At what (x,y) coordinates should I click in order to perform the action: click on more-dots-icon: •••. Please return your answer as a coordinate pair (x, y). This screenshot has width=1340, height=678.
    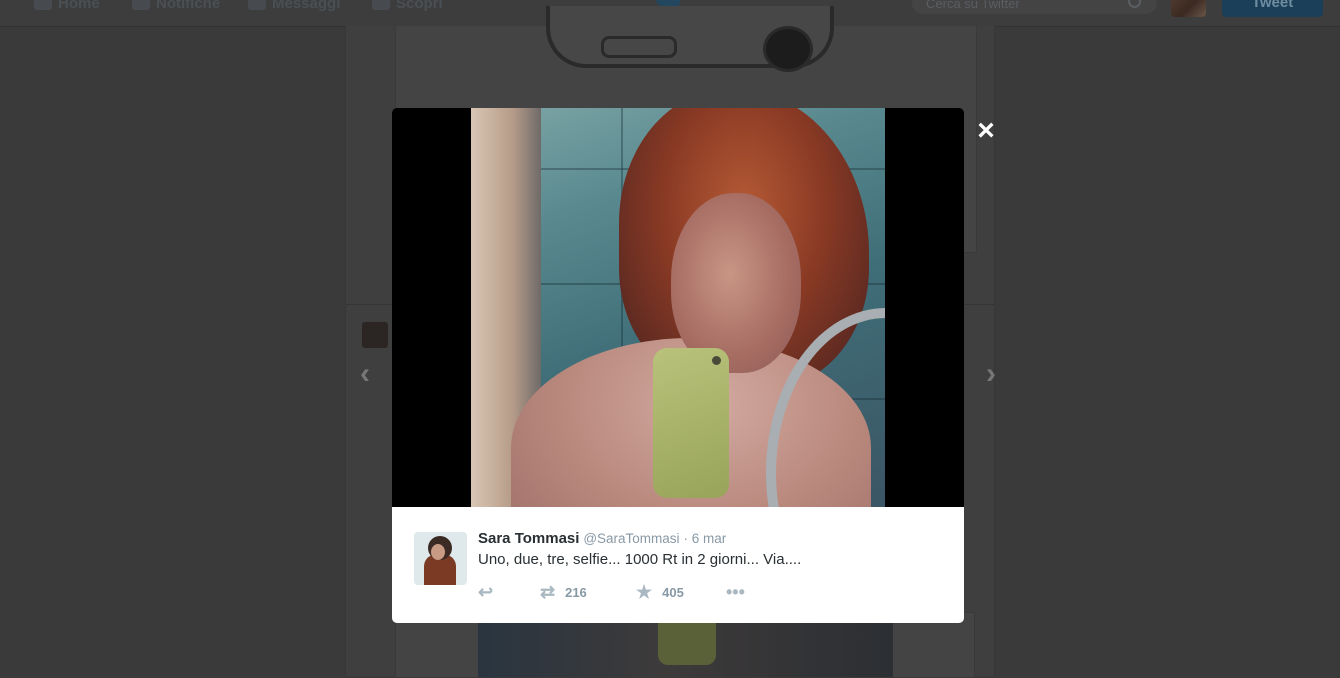
    Looking at the image, I should click on (735, 592).